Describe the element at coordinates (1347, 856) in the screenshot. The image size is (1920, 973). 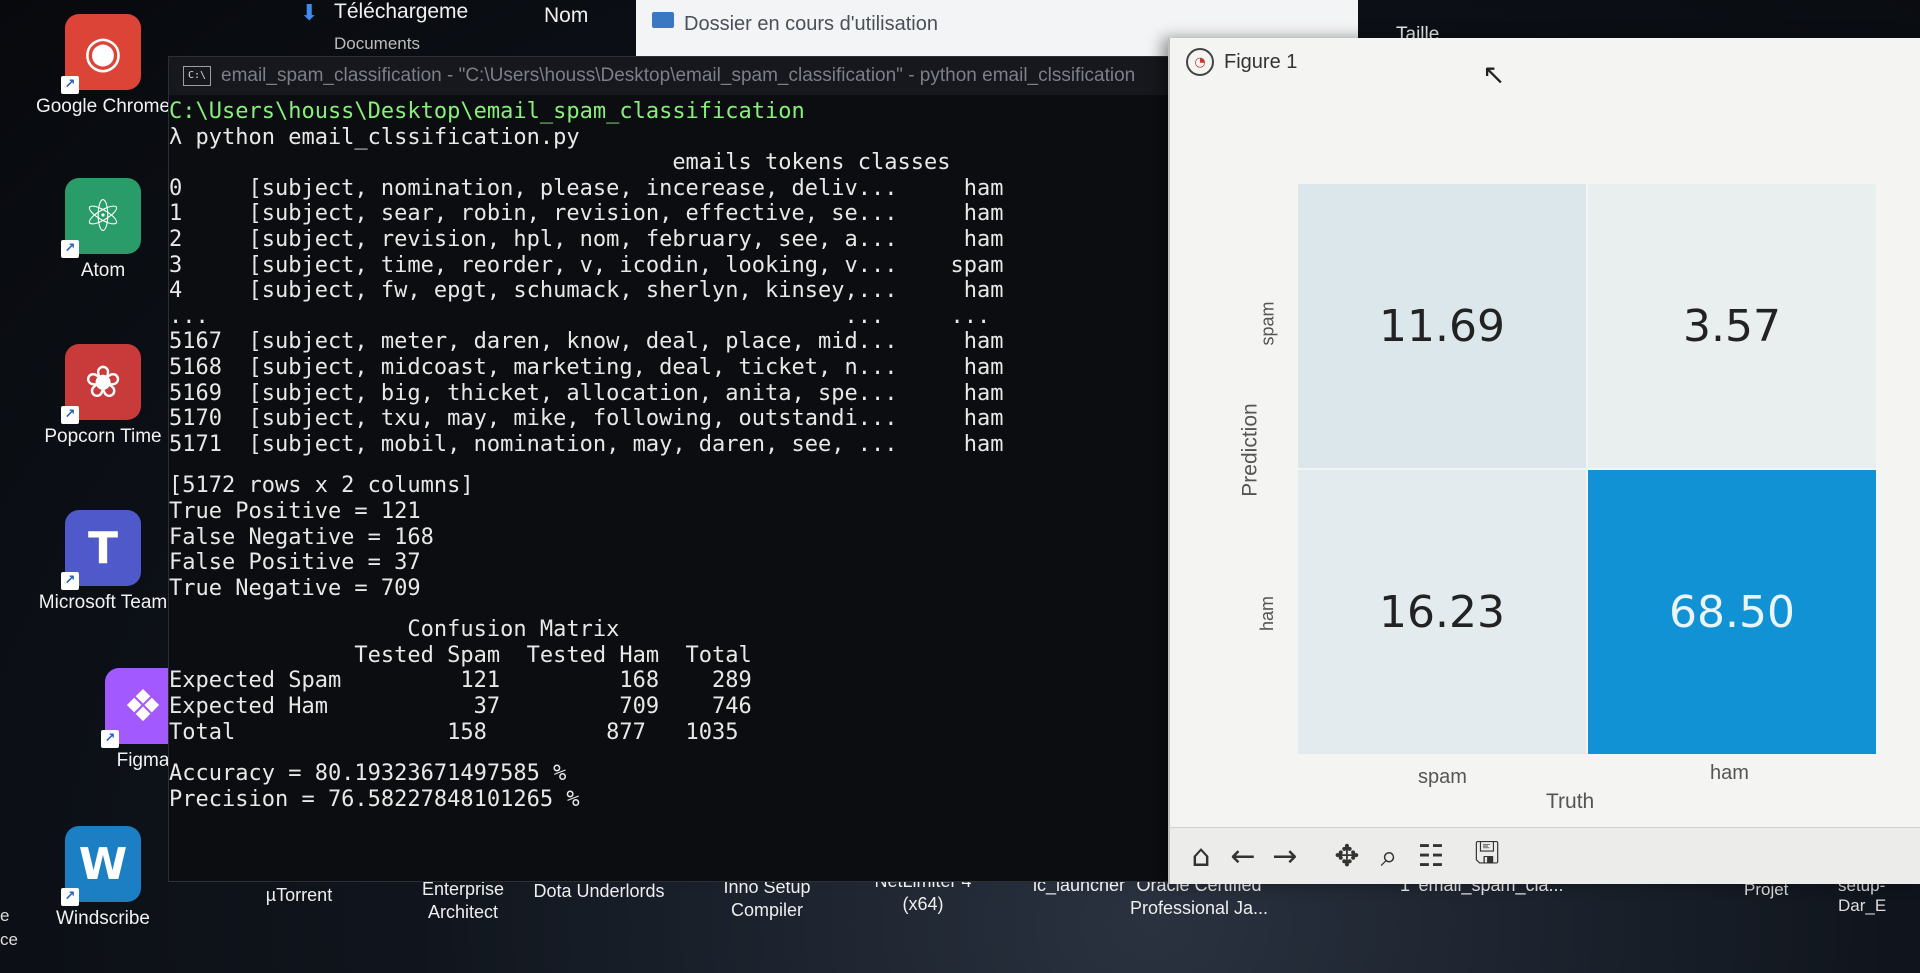
I see `pan-icon: ✥` at that location.